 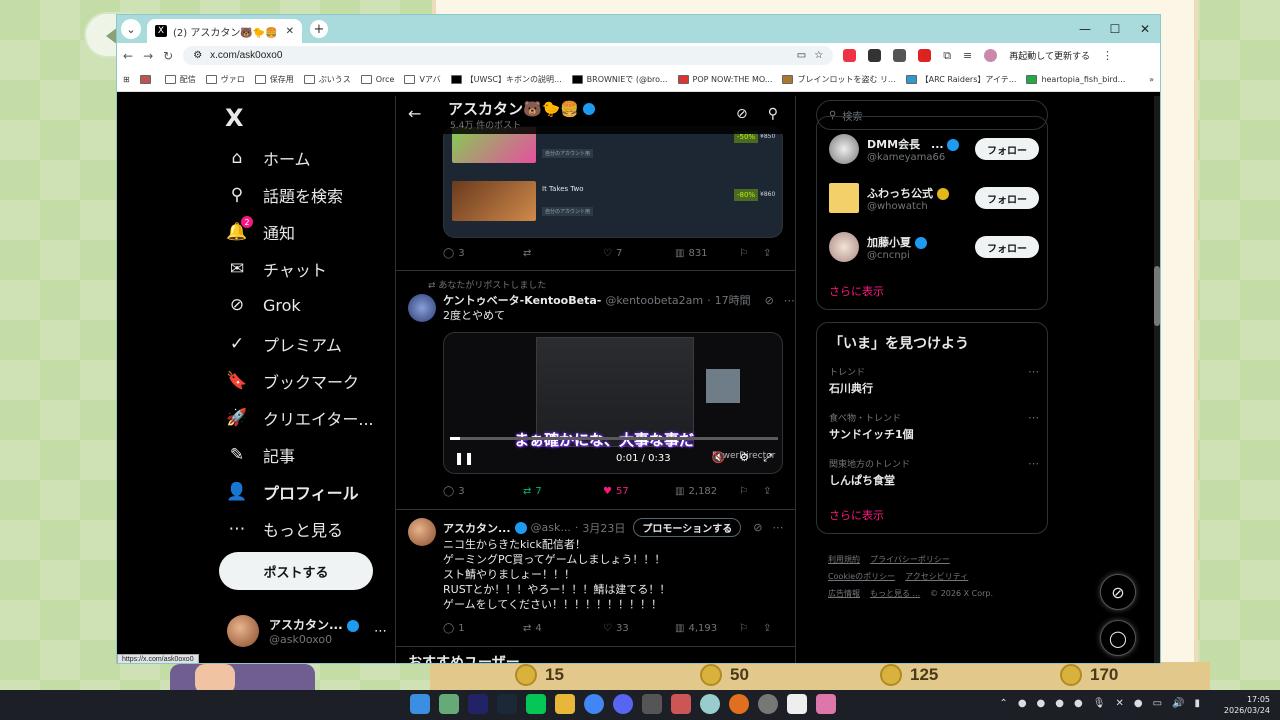 What do you see at coordinates (269, 158) in the screenshot?
I see `nav-home: ⌂ ホーム` at bounding box center [269, 158].